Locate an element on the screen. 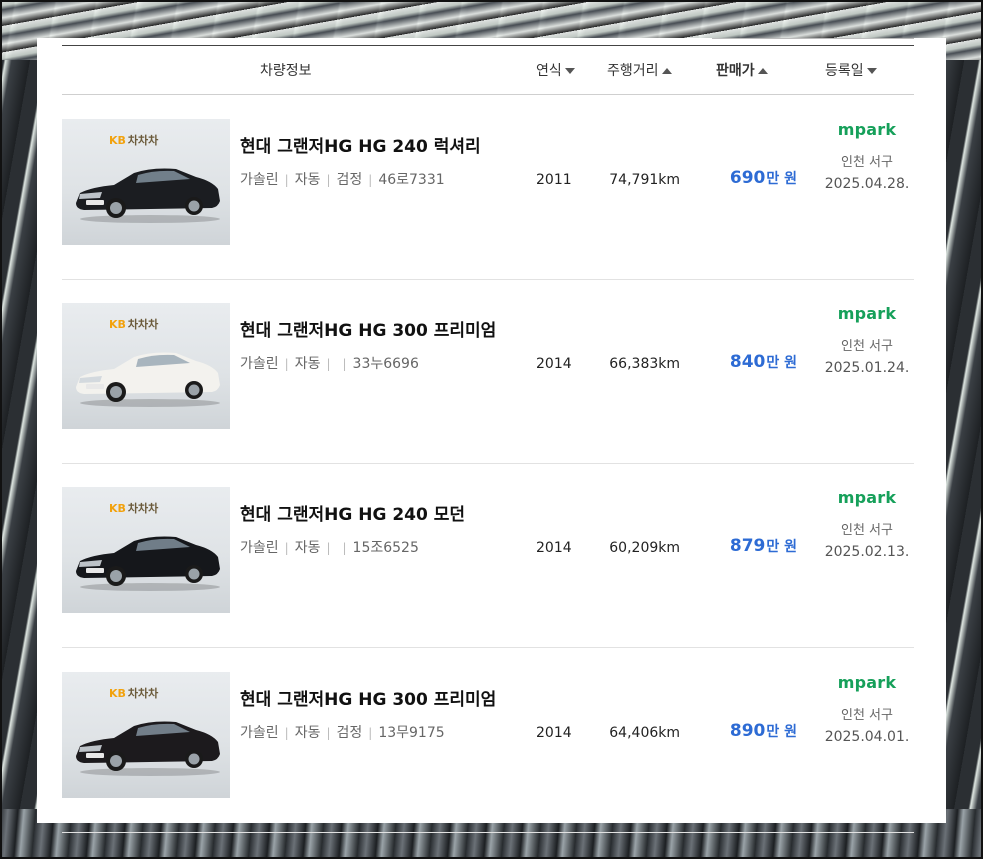 The height and width of the screenshot is (859, 983). sort-date-label: 등록일 is located at coordinates (844, 71).